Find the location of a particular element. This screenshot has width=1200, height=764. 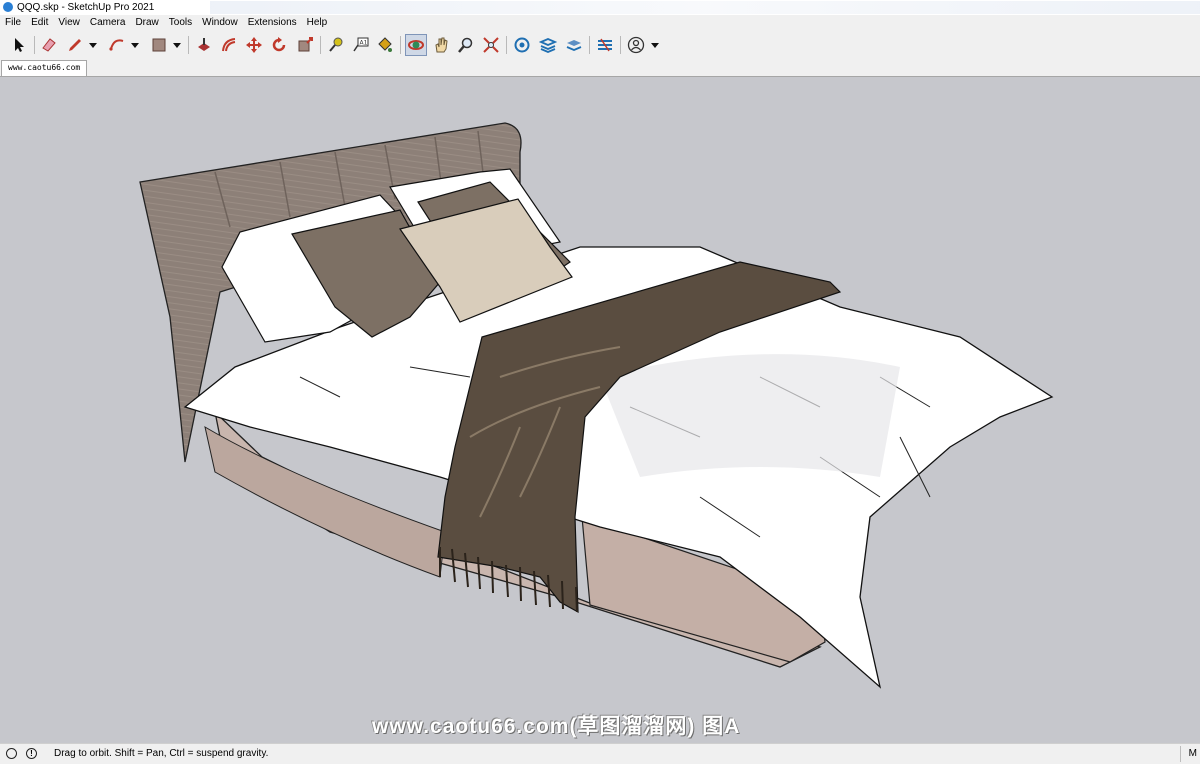

pencil-tool-button is located at coordinates (75, 45).